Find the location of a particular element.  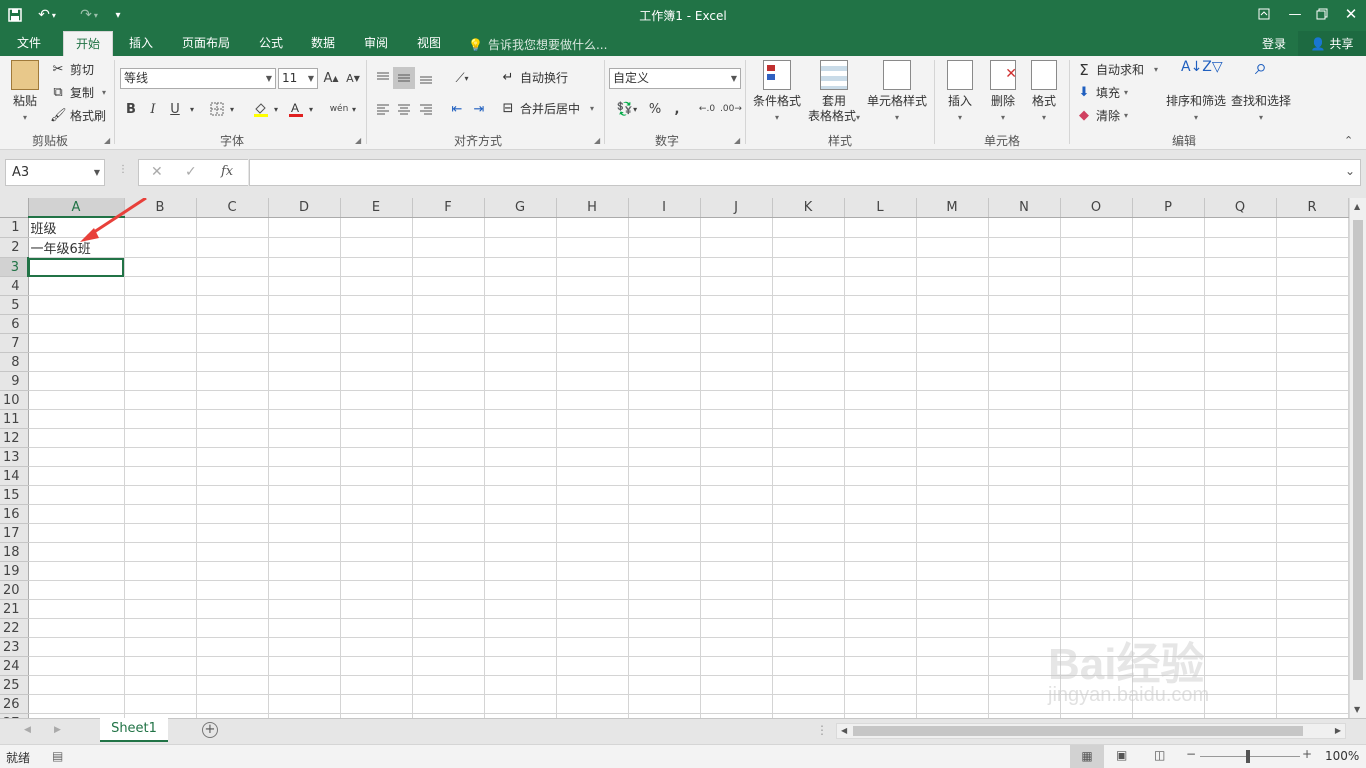

row-header: 5 is located at coordinates (14, 305).